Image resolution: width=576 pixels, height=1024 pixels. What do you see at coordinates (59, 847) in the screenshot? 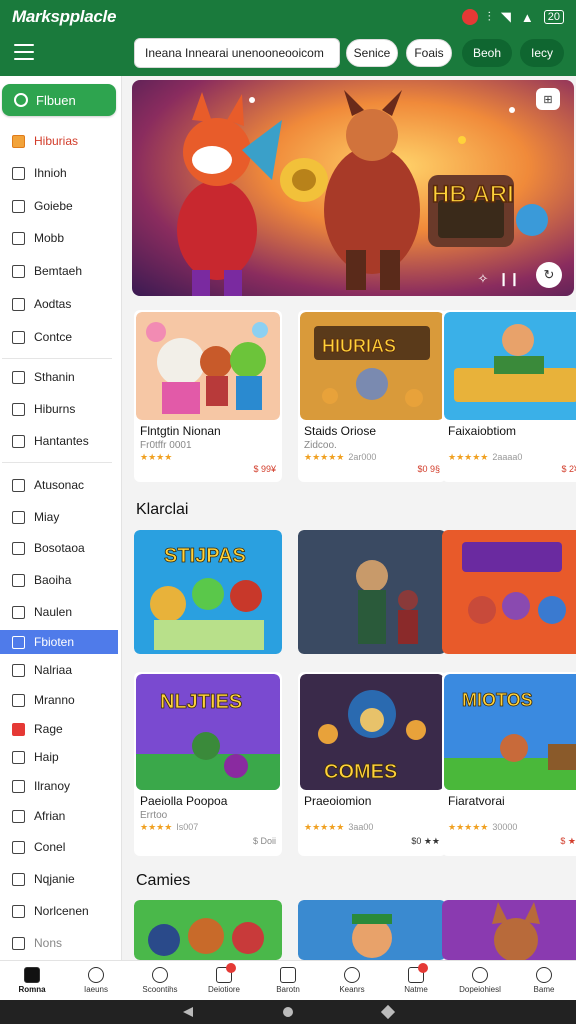
I see `sidebar-item-22: Conel` at bounding box center [59, 847].